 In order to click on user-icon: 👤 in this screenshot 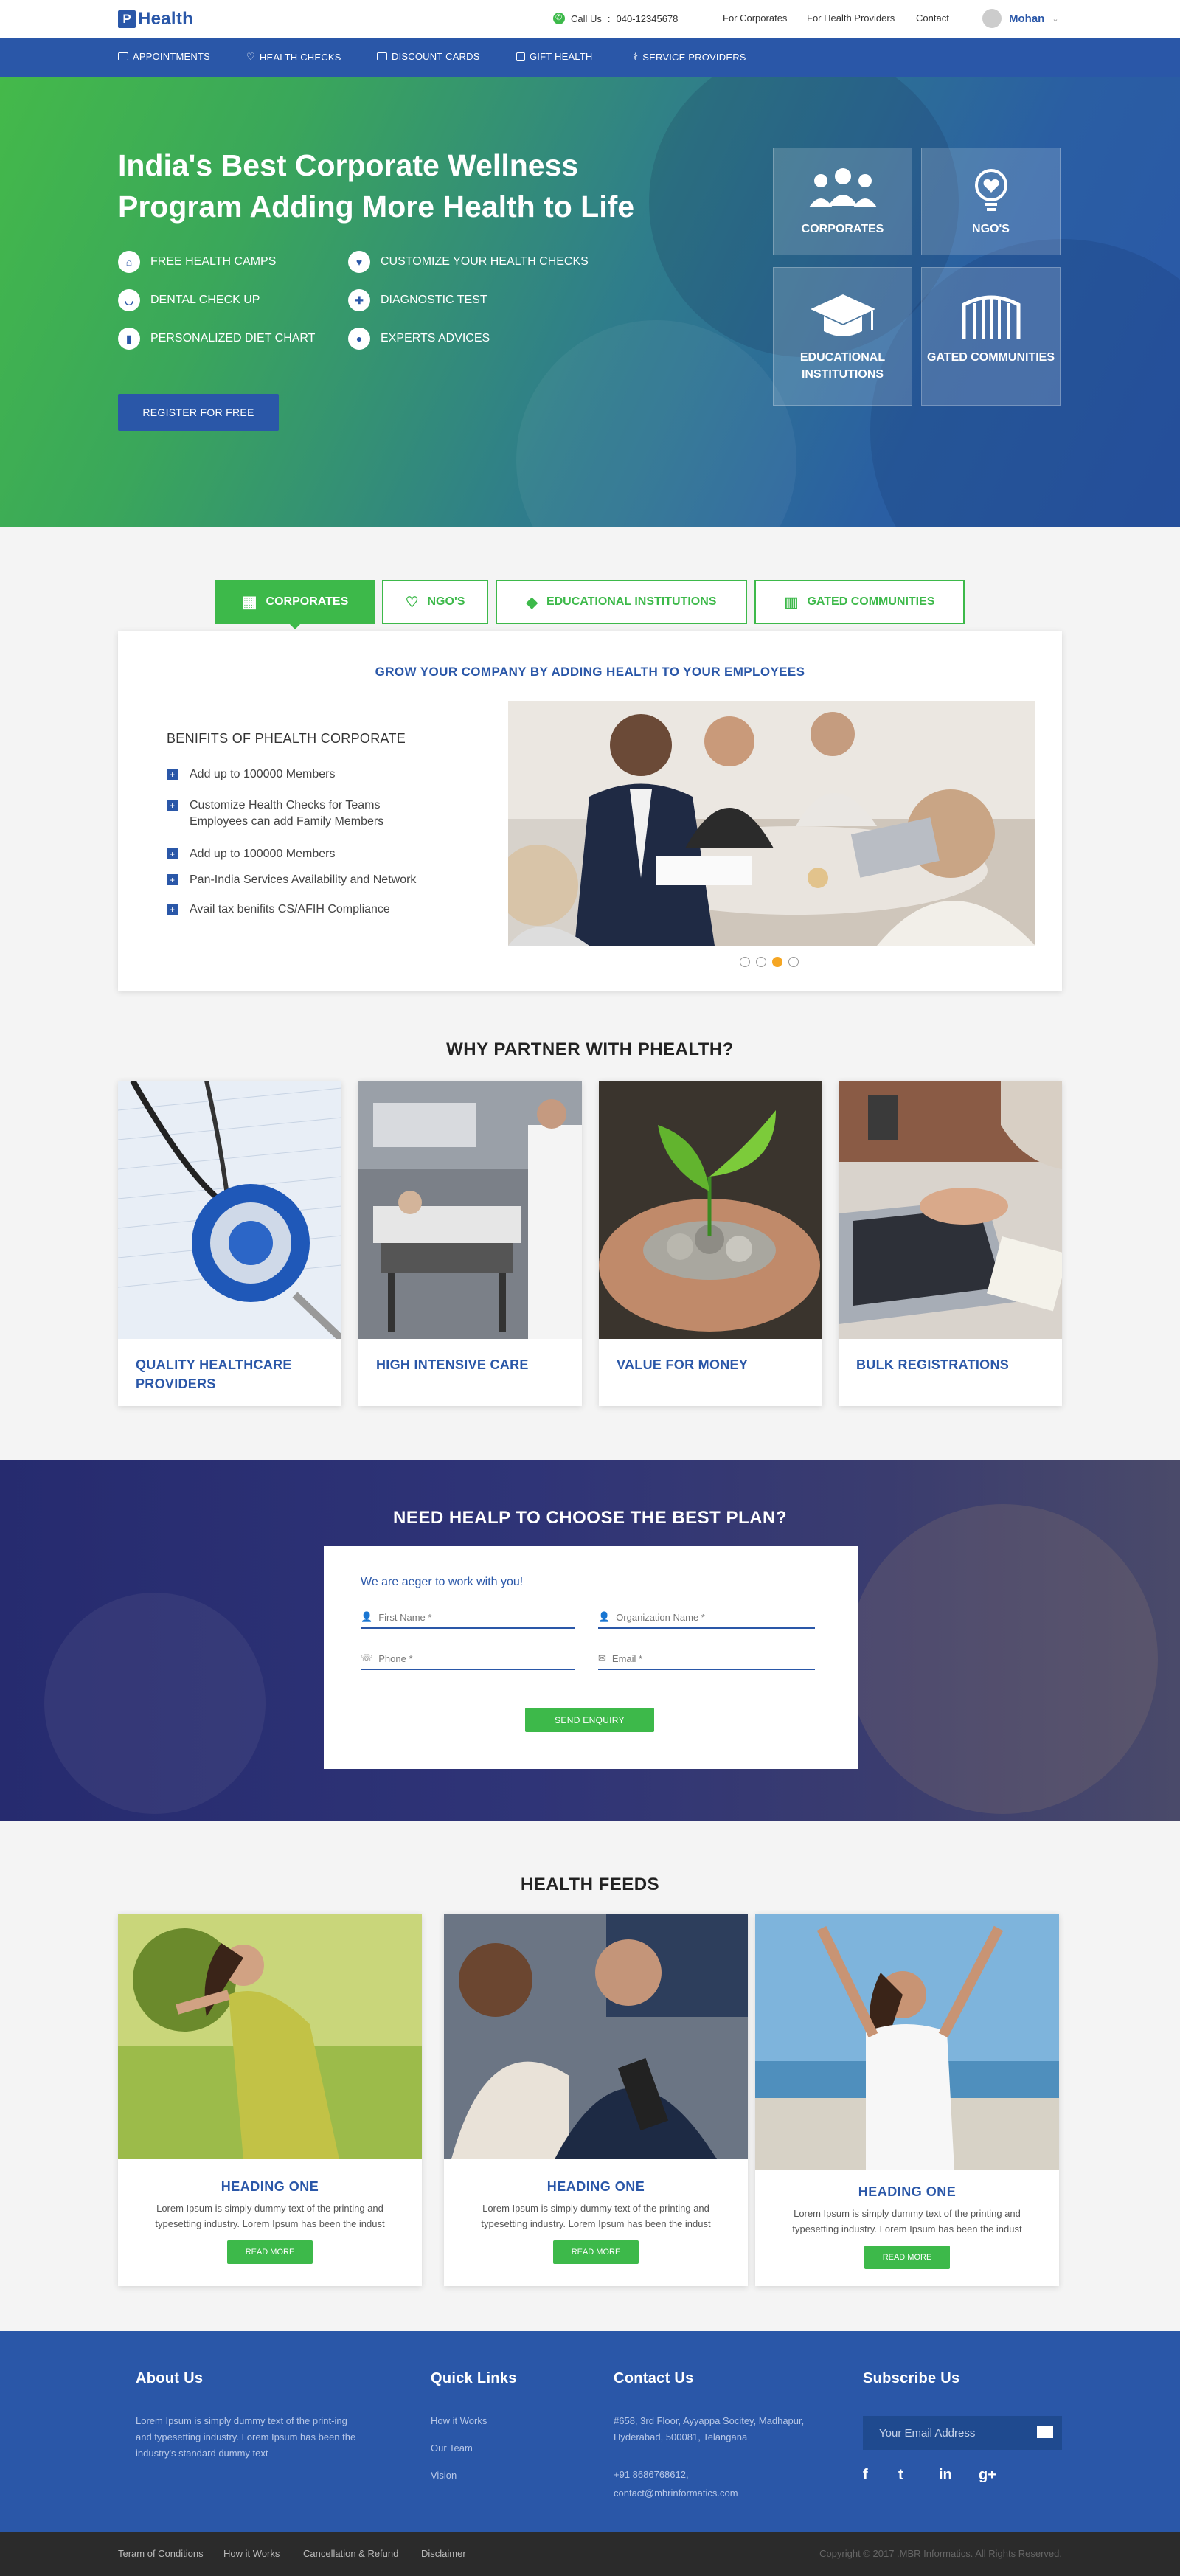, I will do `click(367, 1617)`.